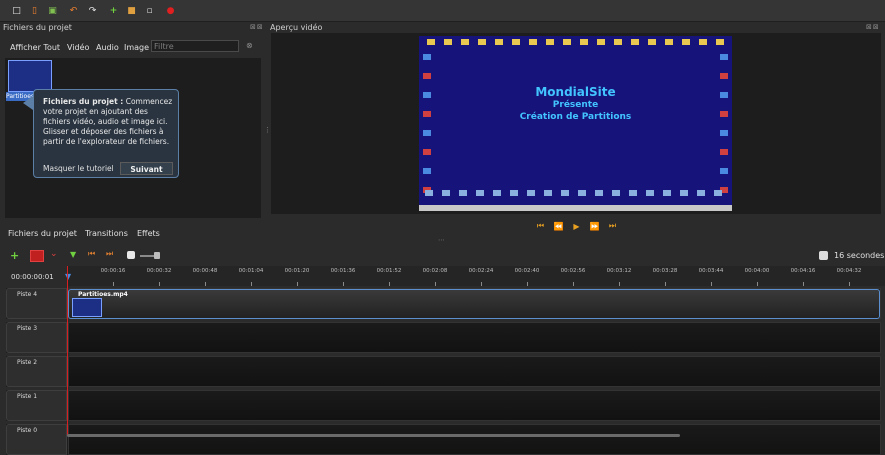  Describe the element at coordinates (91, 254) in the screenshot. I see `previous-marker-icon: ⏮` at that location.